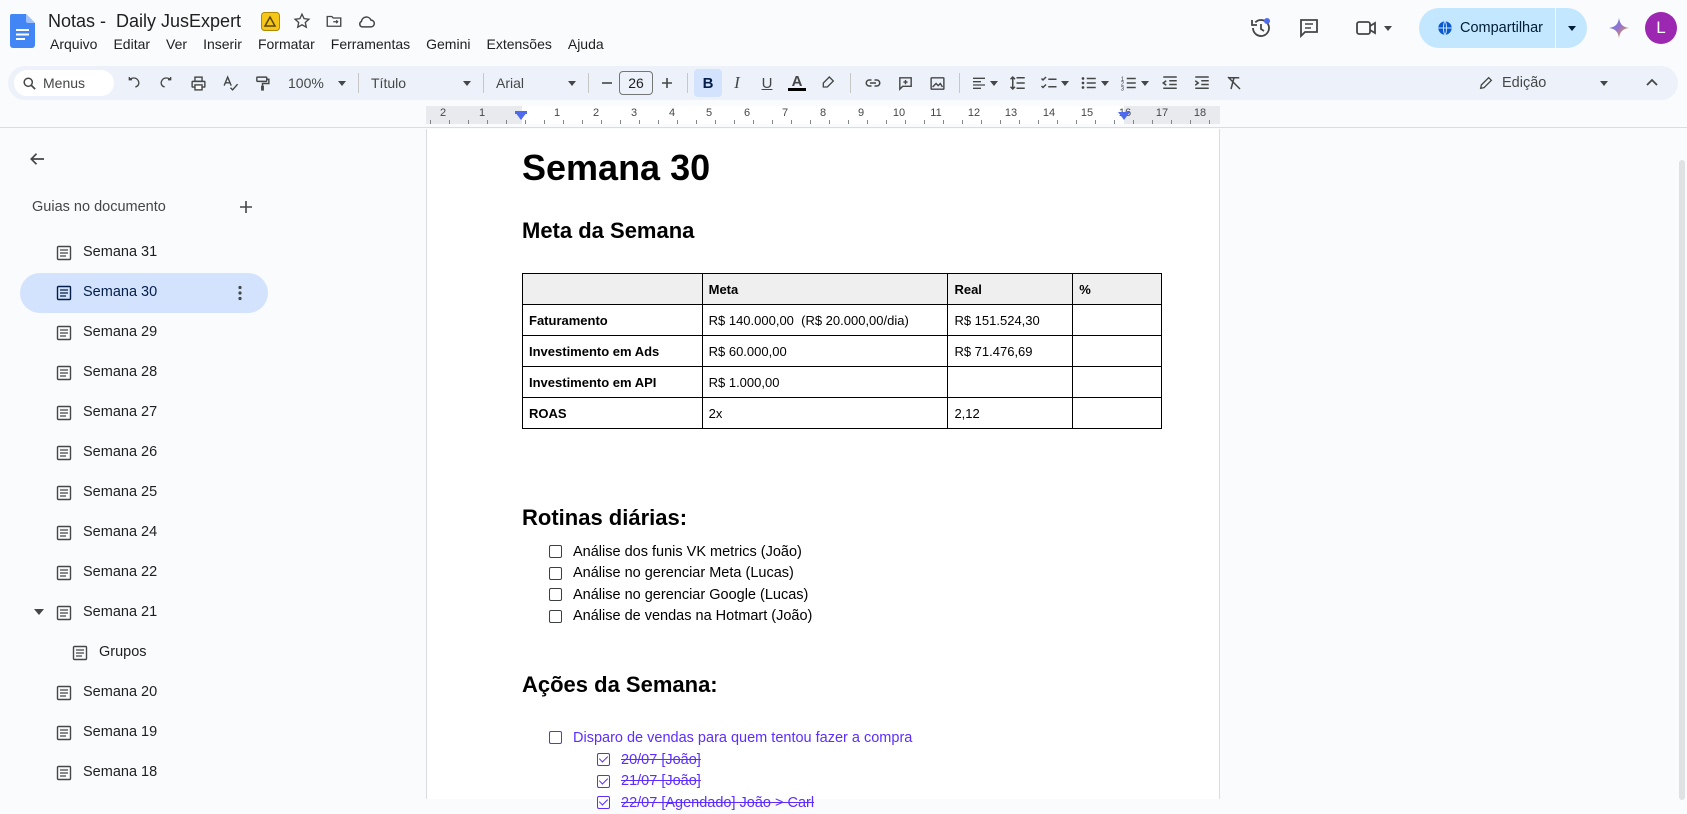  What do you see at coordinates (145, 453) in the screenshot?
I see `sidebar-item-semana-26: Semana 26` at bounding box center [145, 453].